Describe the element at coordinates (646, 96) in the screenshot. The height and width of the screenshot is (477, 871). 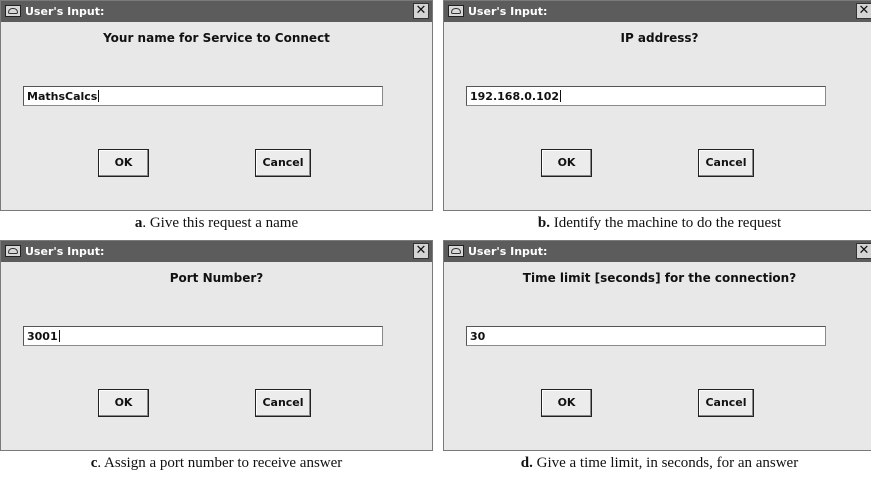
I see `ip-address-input: 192.168.0.102` at that location.